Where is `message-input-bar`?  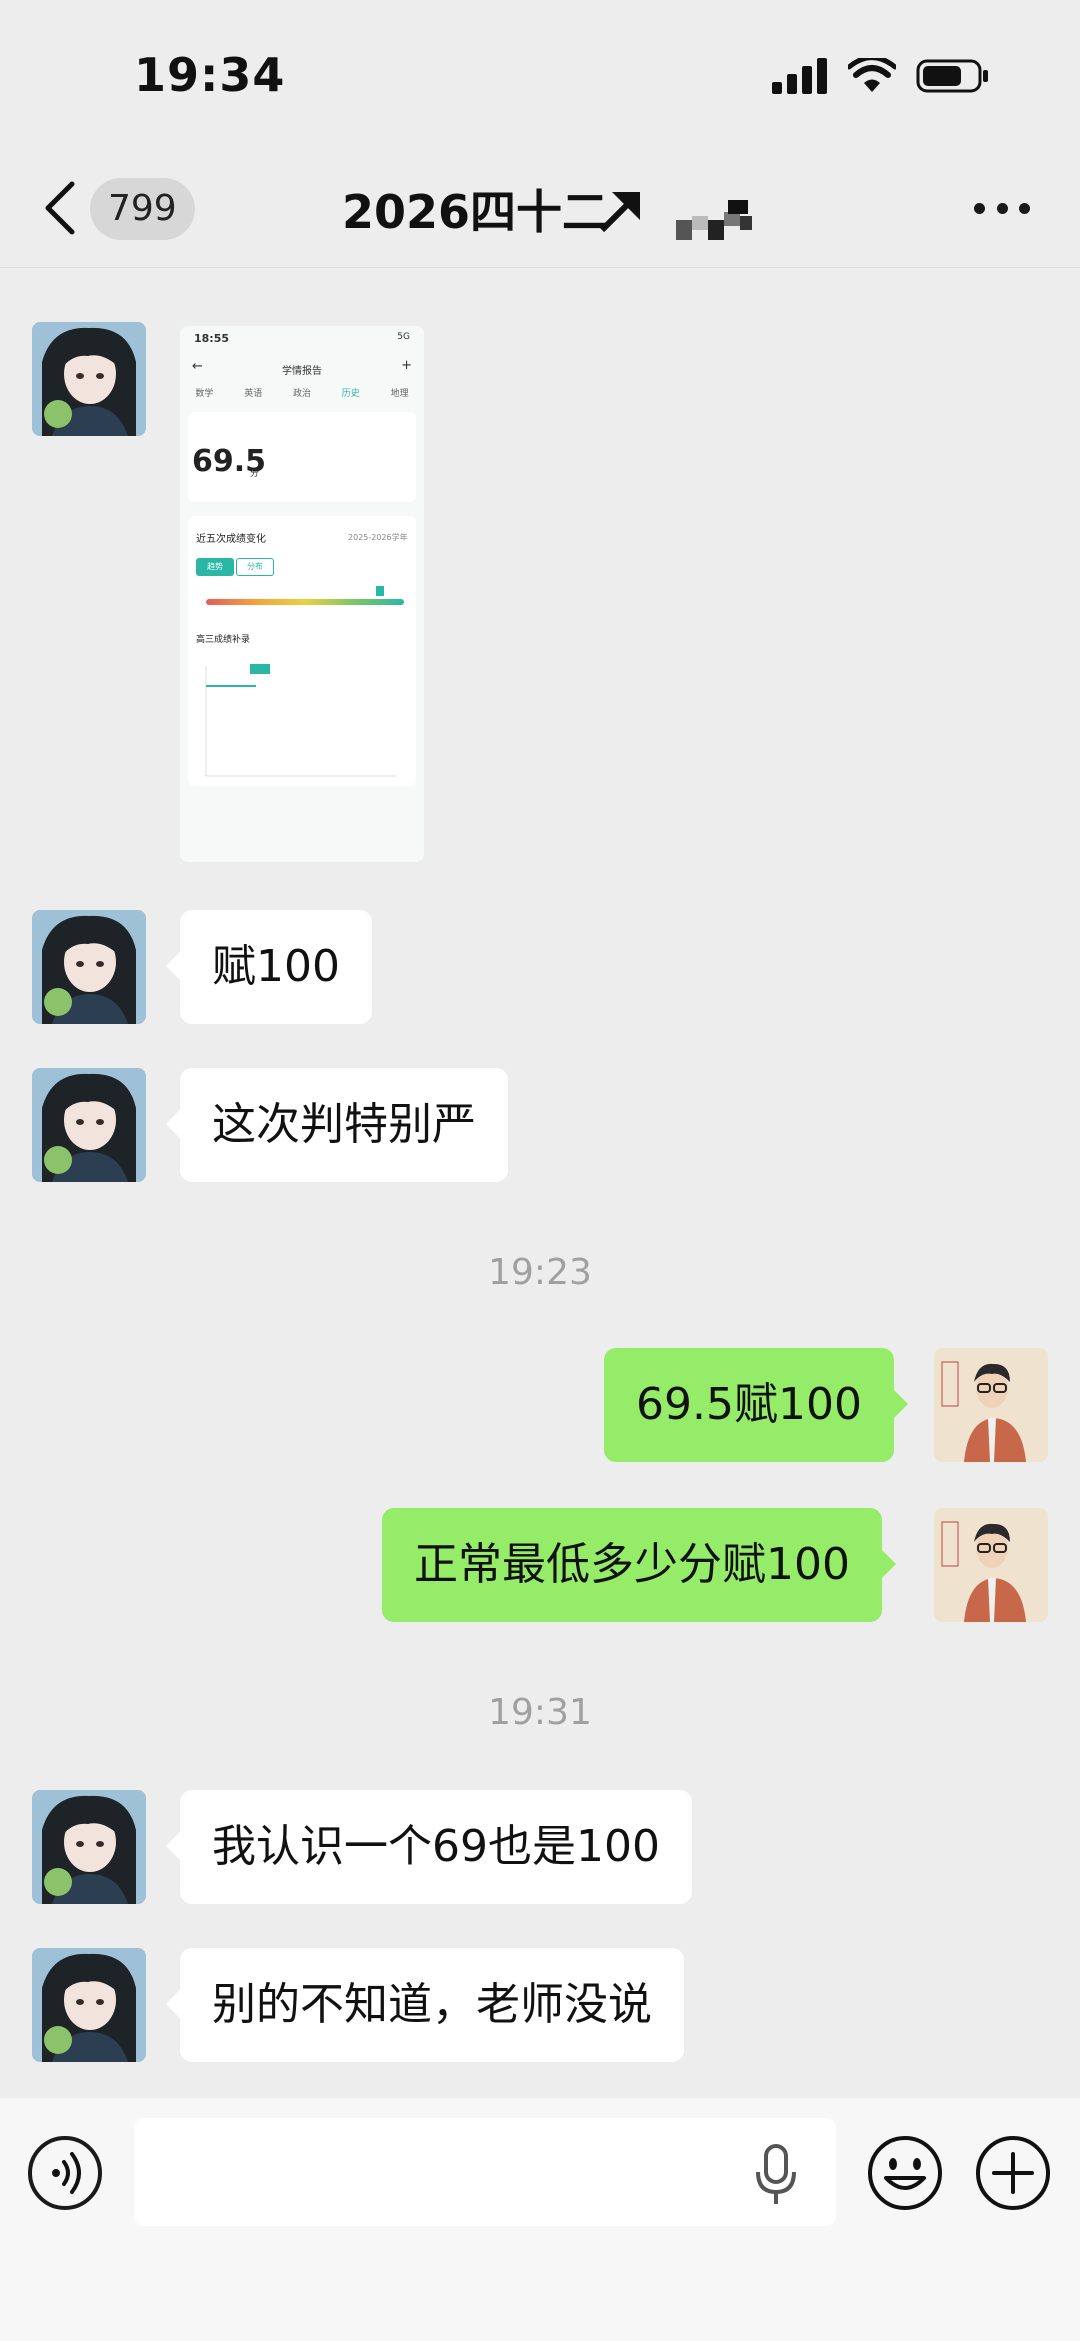
message-input-bar is located at coordinates (540, 2219).